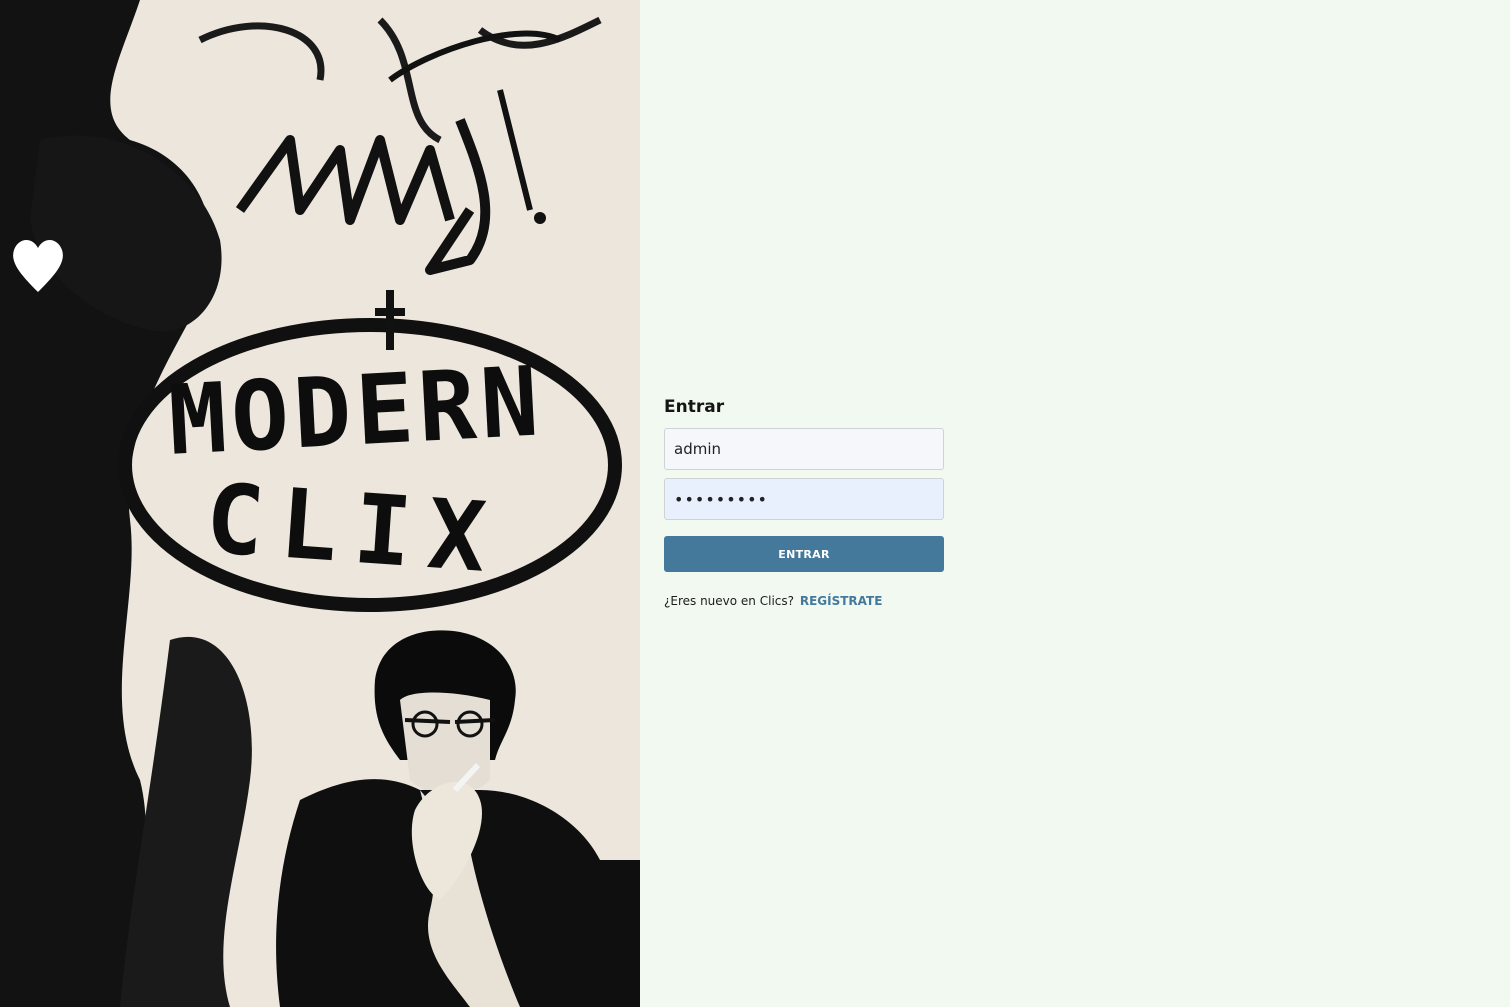 This screenshot has height=1007, width=1510. Describe the element at coordinates (694, 407) in the screenshot. I see `login-title: Entrar` at that location.